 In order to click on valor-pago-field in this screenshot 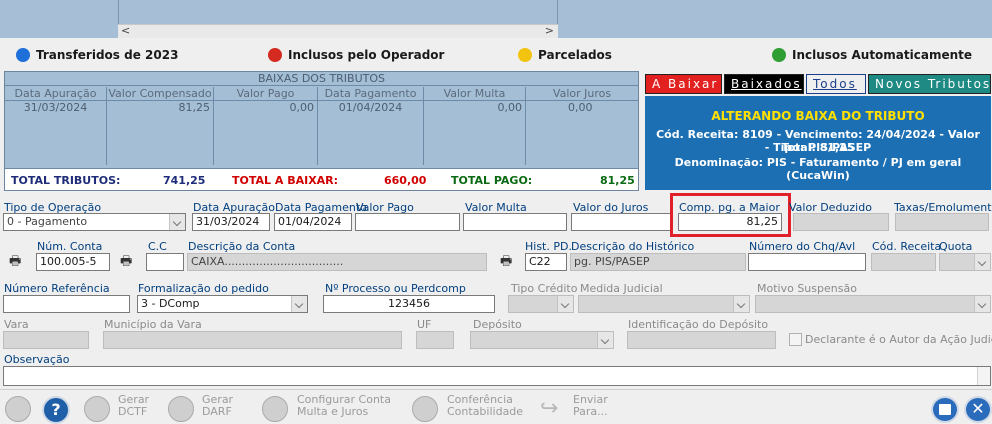, I will do `click(407, 222)`.